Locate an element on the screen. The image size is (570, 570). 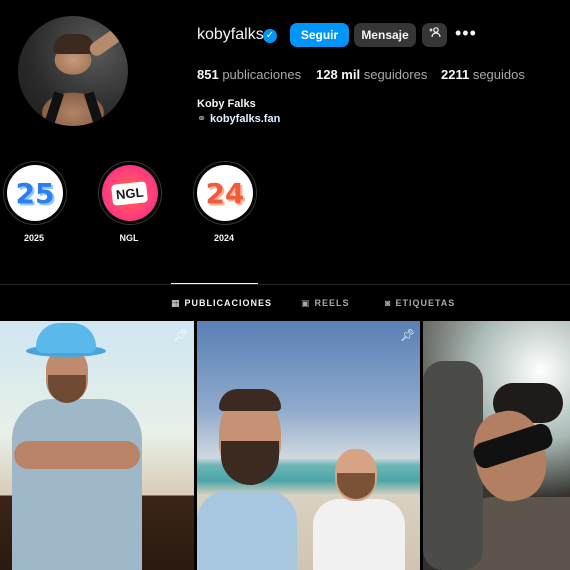
post2-person1-shirt is located at coordinates (247, 530).